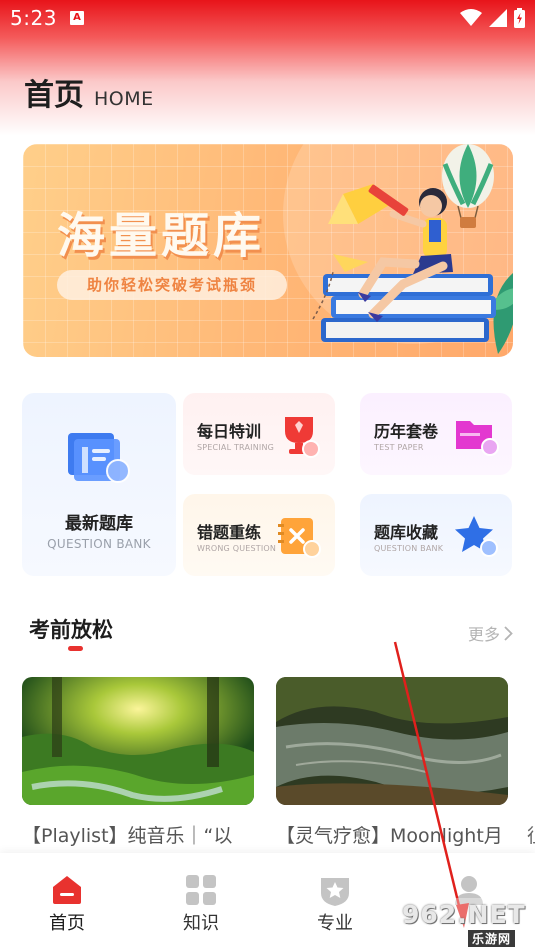 This screenshot has width=535, height=952. Describe the element at coordinates (161, 236) in the screenshot. I see `banner-title: 海量题库` at that location.